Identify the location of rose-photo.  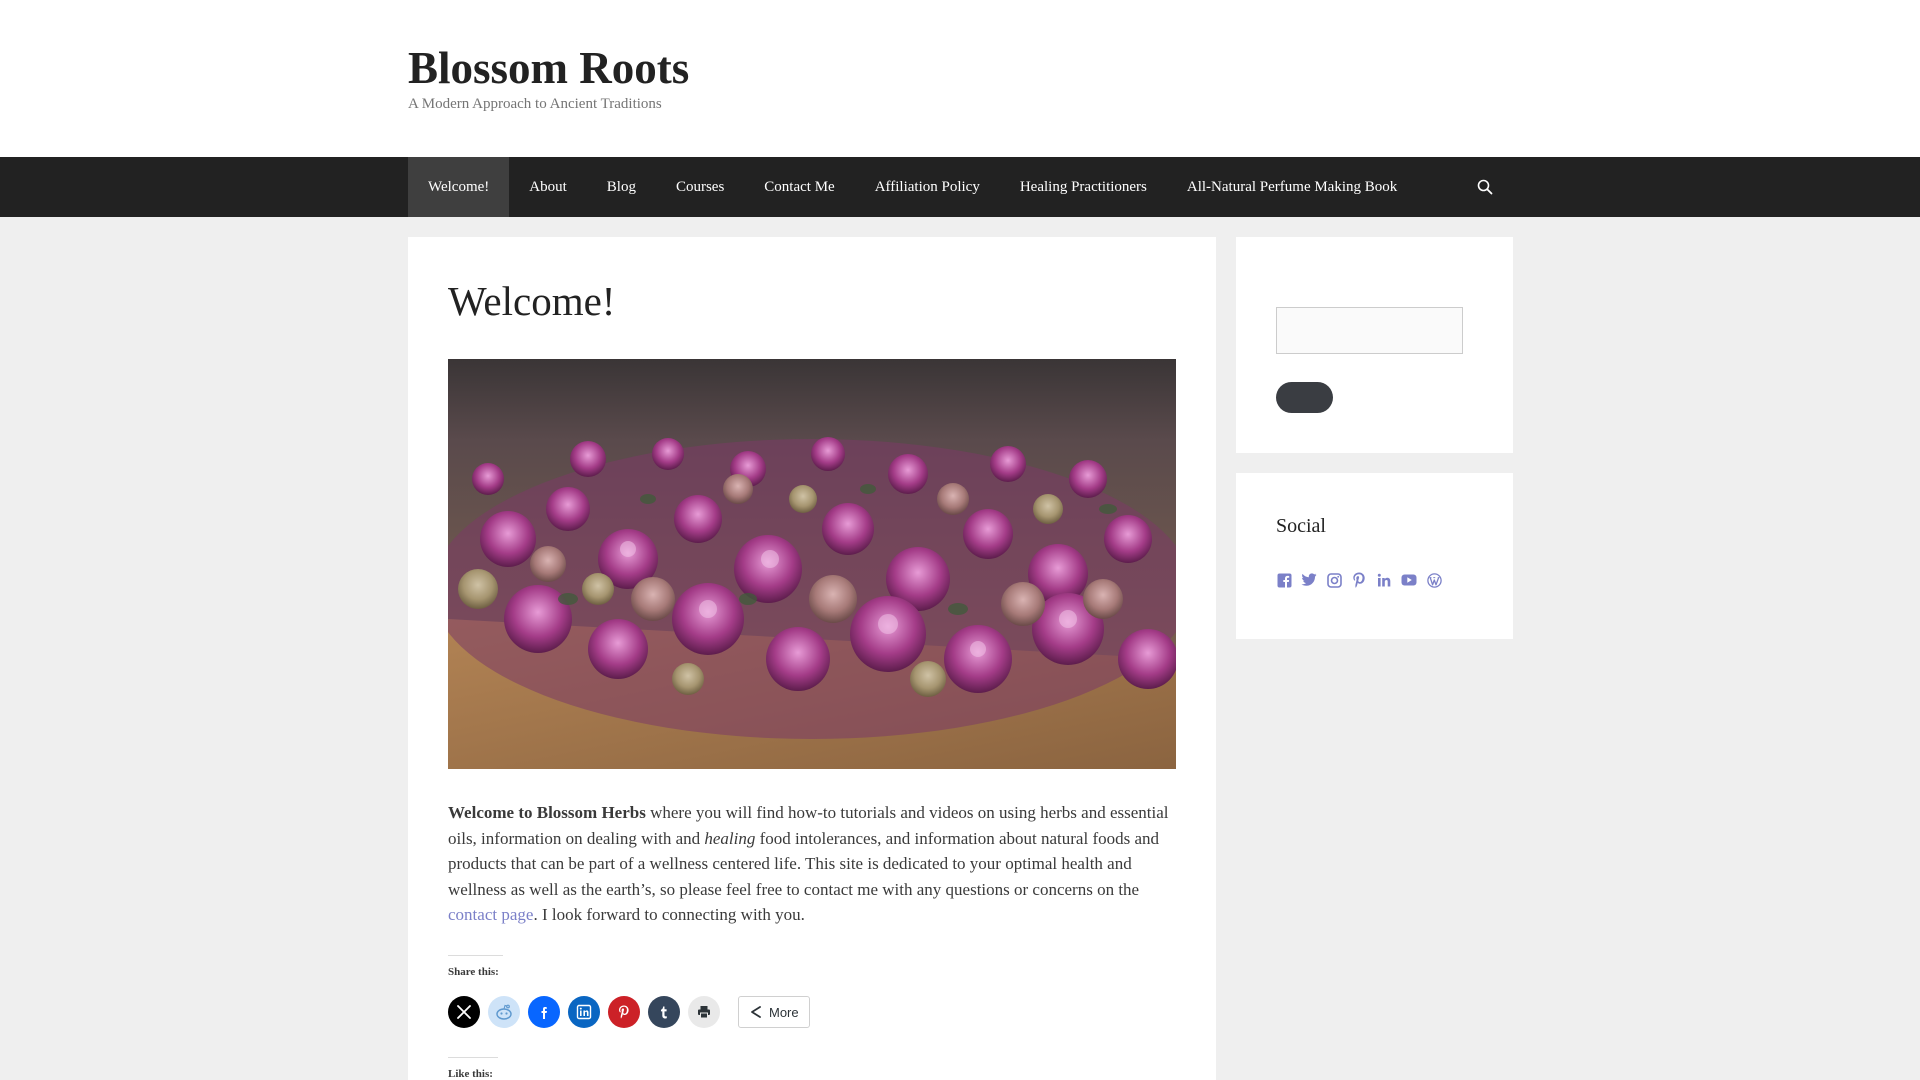
(812, 564).